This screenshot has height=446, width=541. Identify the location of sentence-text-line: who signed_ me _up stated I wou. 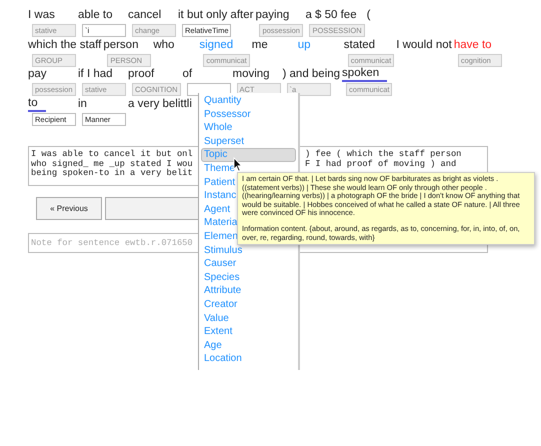
(112, 164).